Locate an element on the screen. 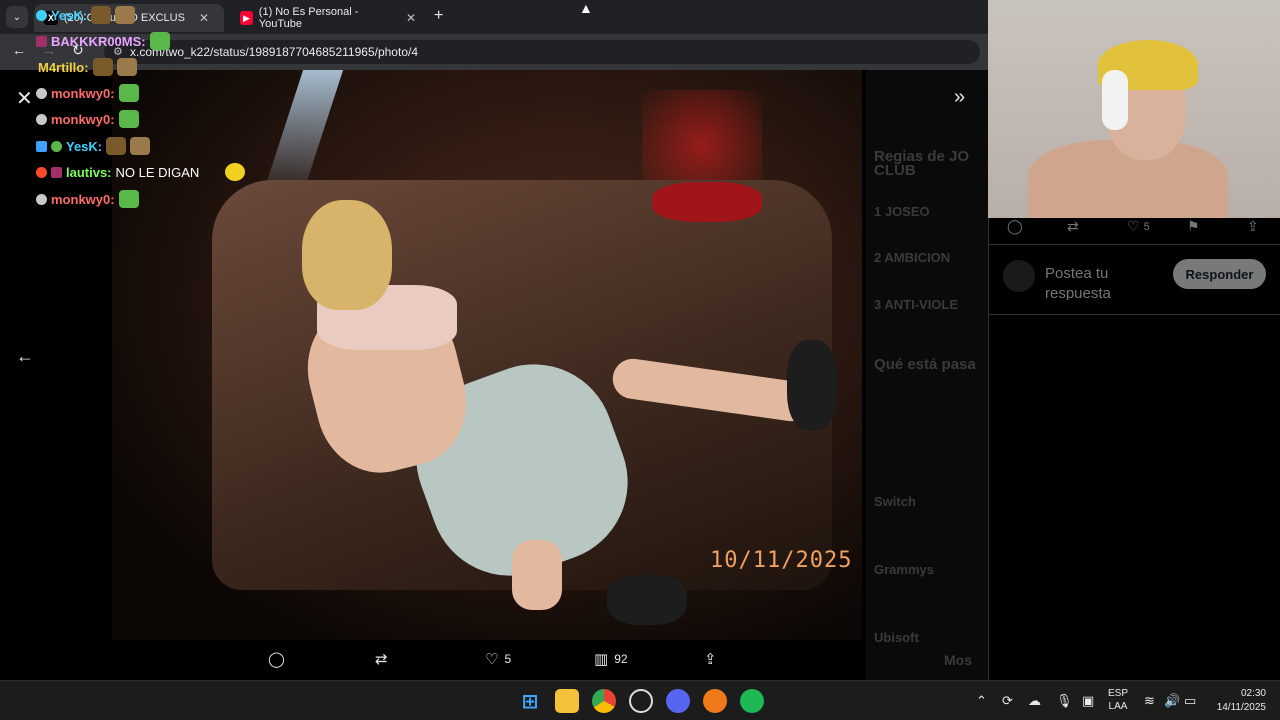 This screenshot has height=720, width=1280. repost-button: ⇄ is located at coordinates (381, 659).